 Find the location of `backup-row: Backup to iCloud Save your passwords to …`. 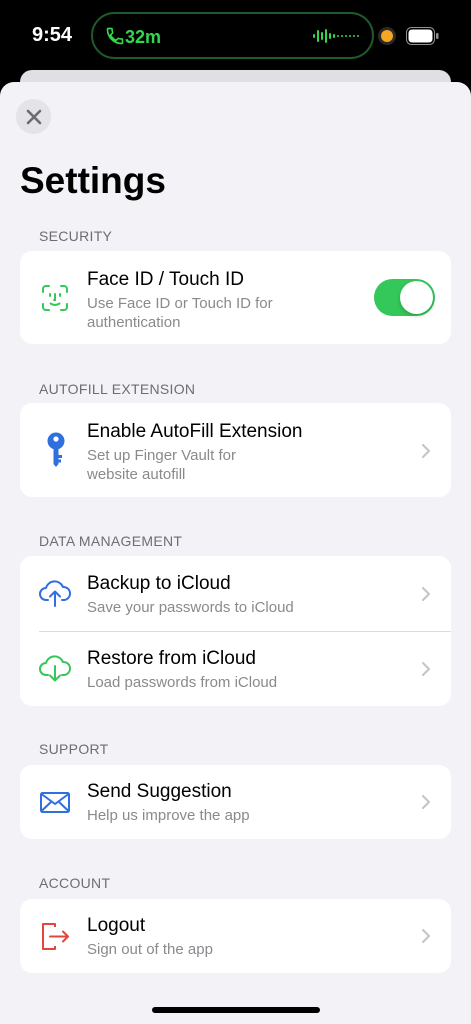

backup-row: Backup to iCloud Save your passwords to … is located at coordinates (235, 593).